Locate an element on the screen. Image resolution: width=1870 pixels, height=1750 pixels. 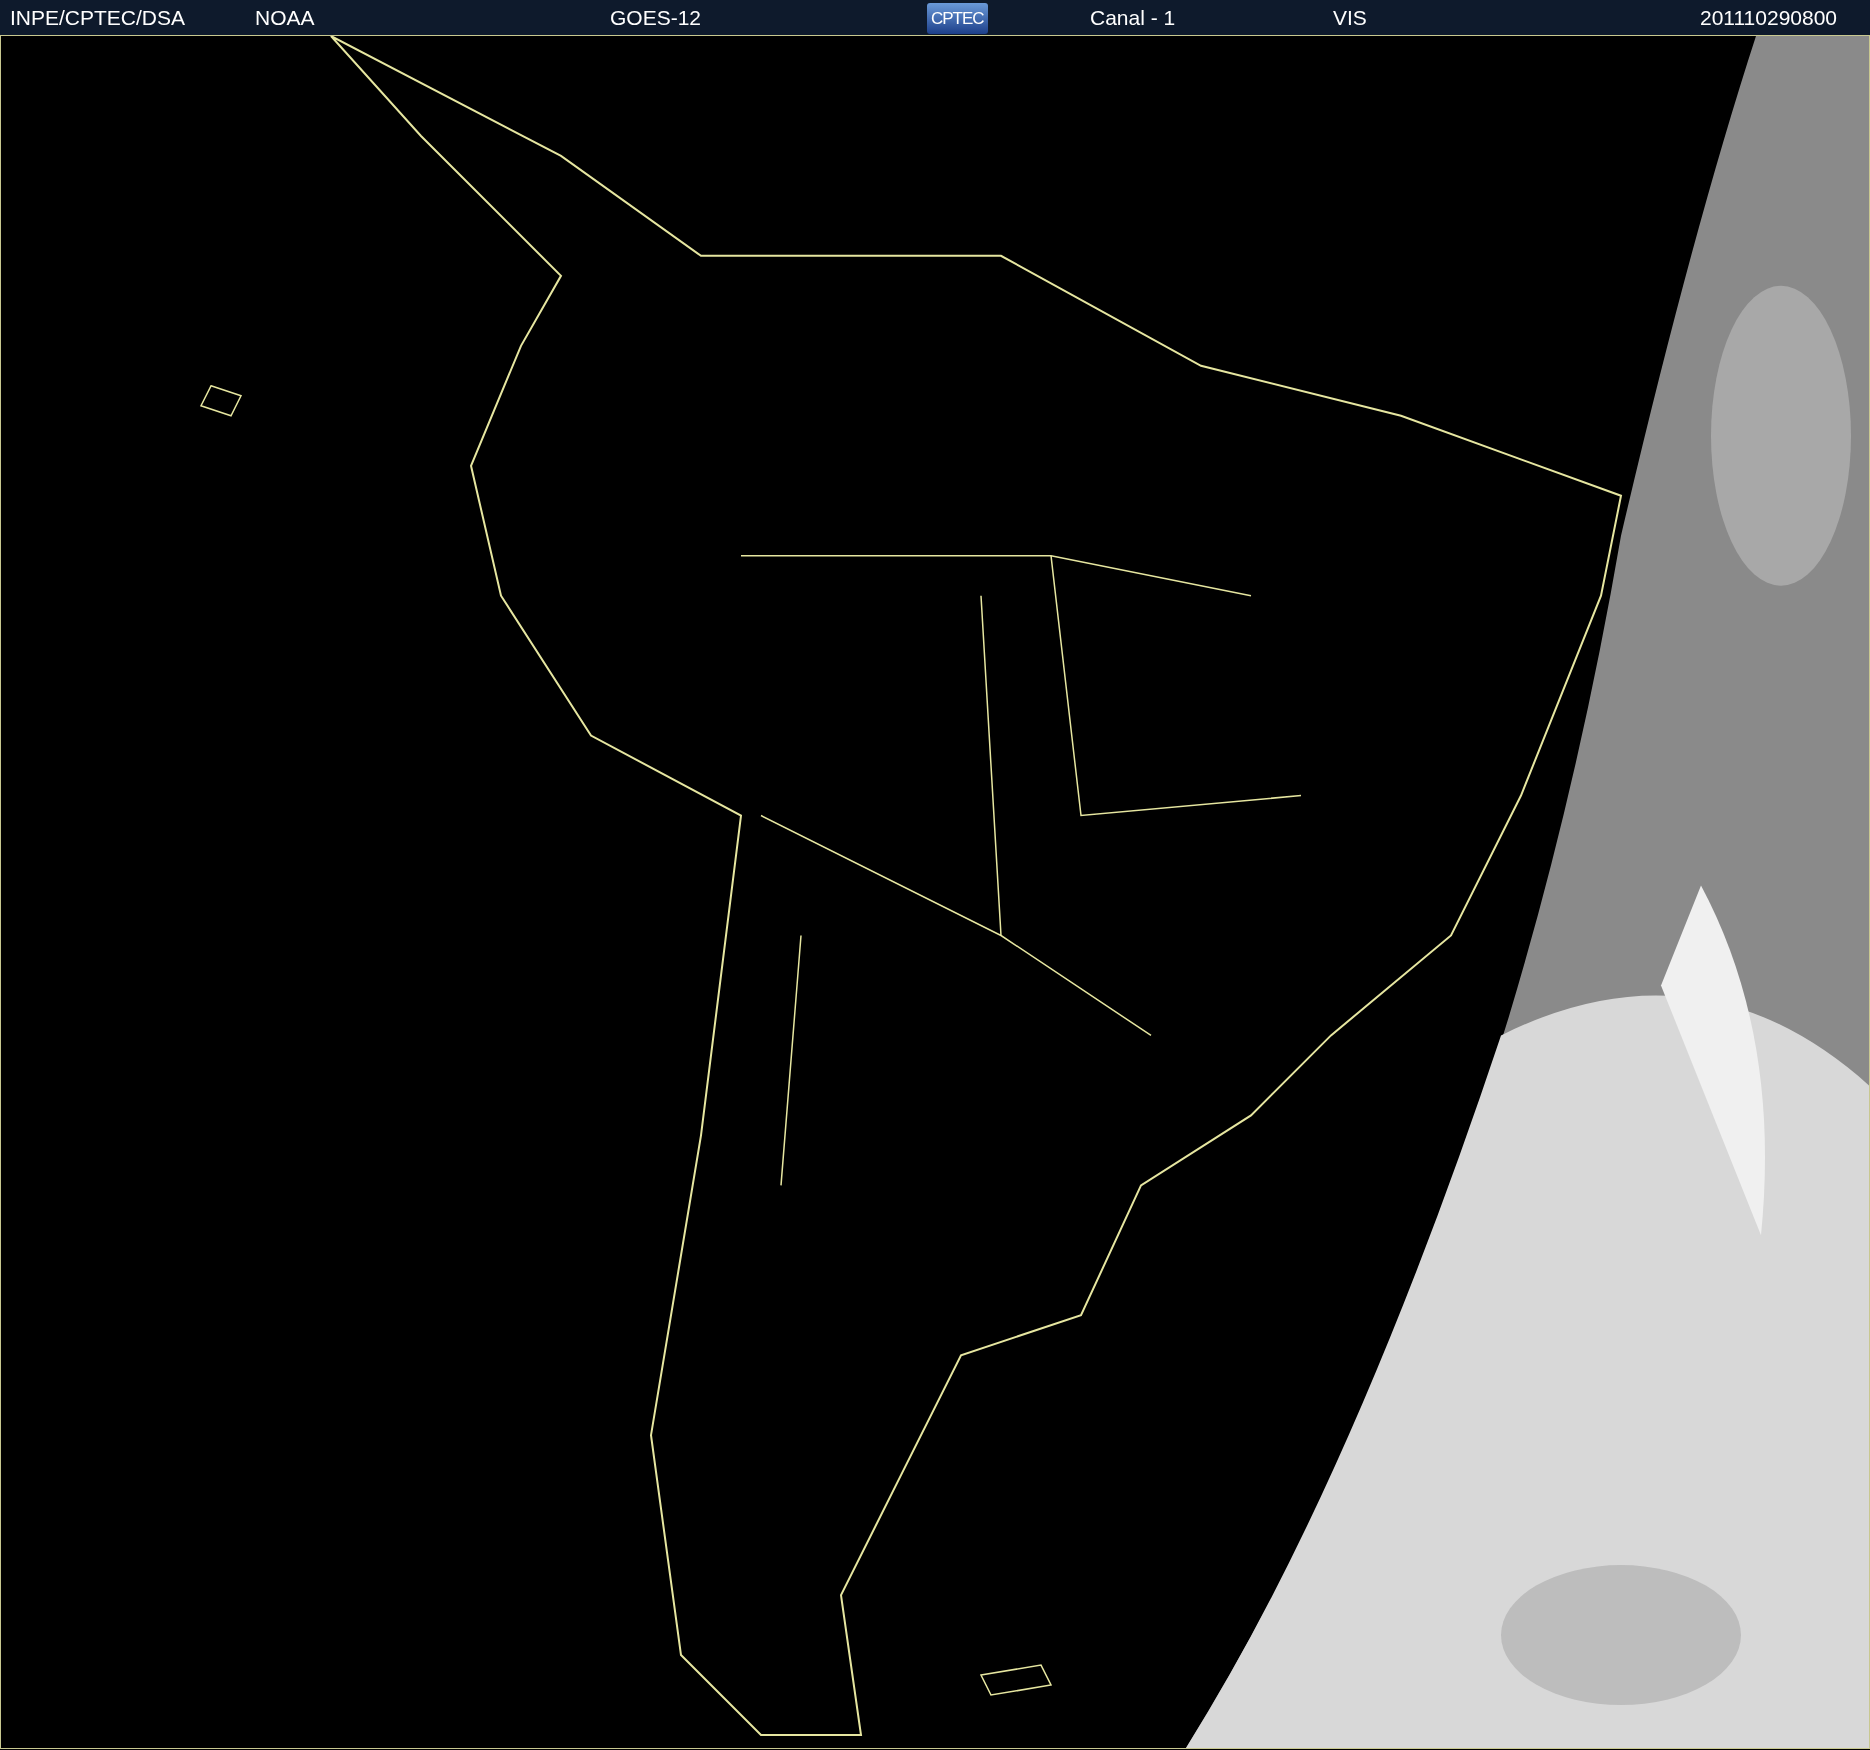
header-label: Canal - 1 is located at coordinates (1133, 17).